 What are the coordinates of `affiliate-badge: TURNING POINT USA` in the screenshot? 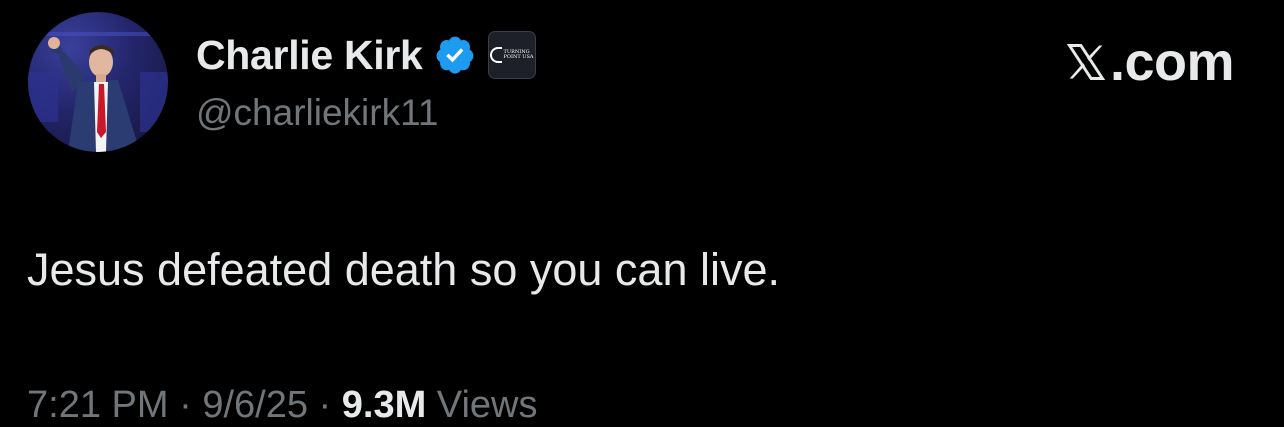 It's located at (511, 55).